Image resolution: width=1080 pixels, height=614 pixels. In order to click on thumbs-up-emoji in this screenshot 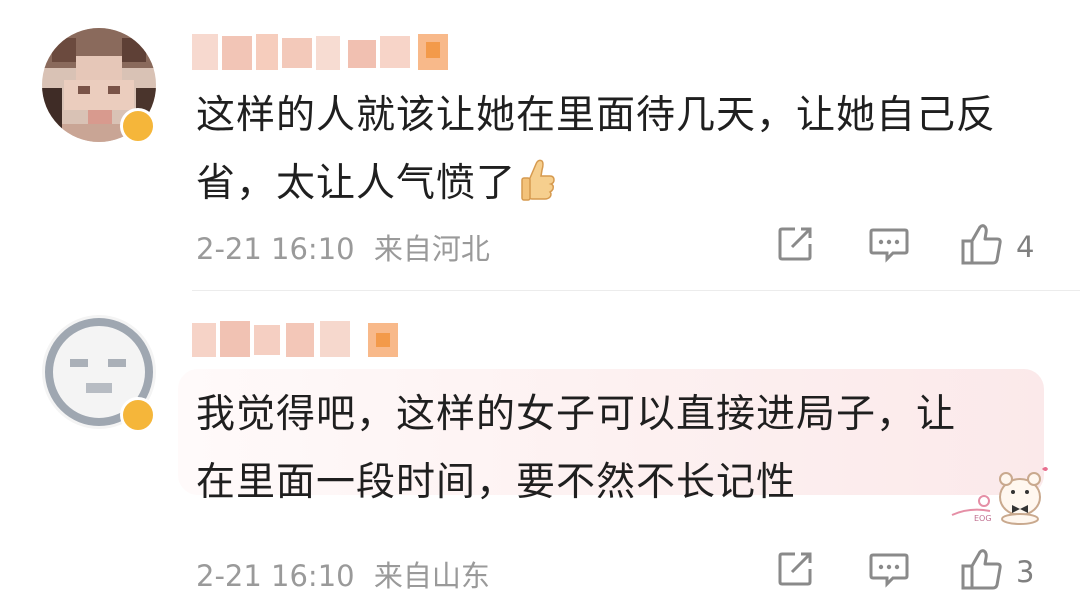, I will do `click(538, 190)`.